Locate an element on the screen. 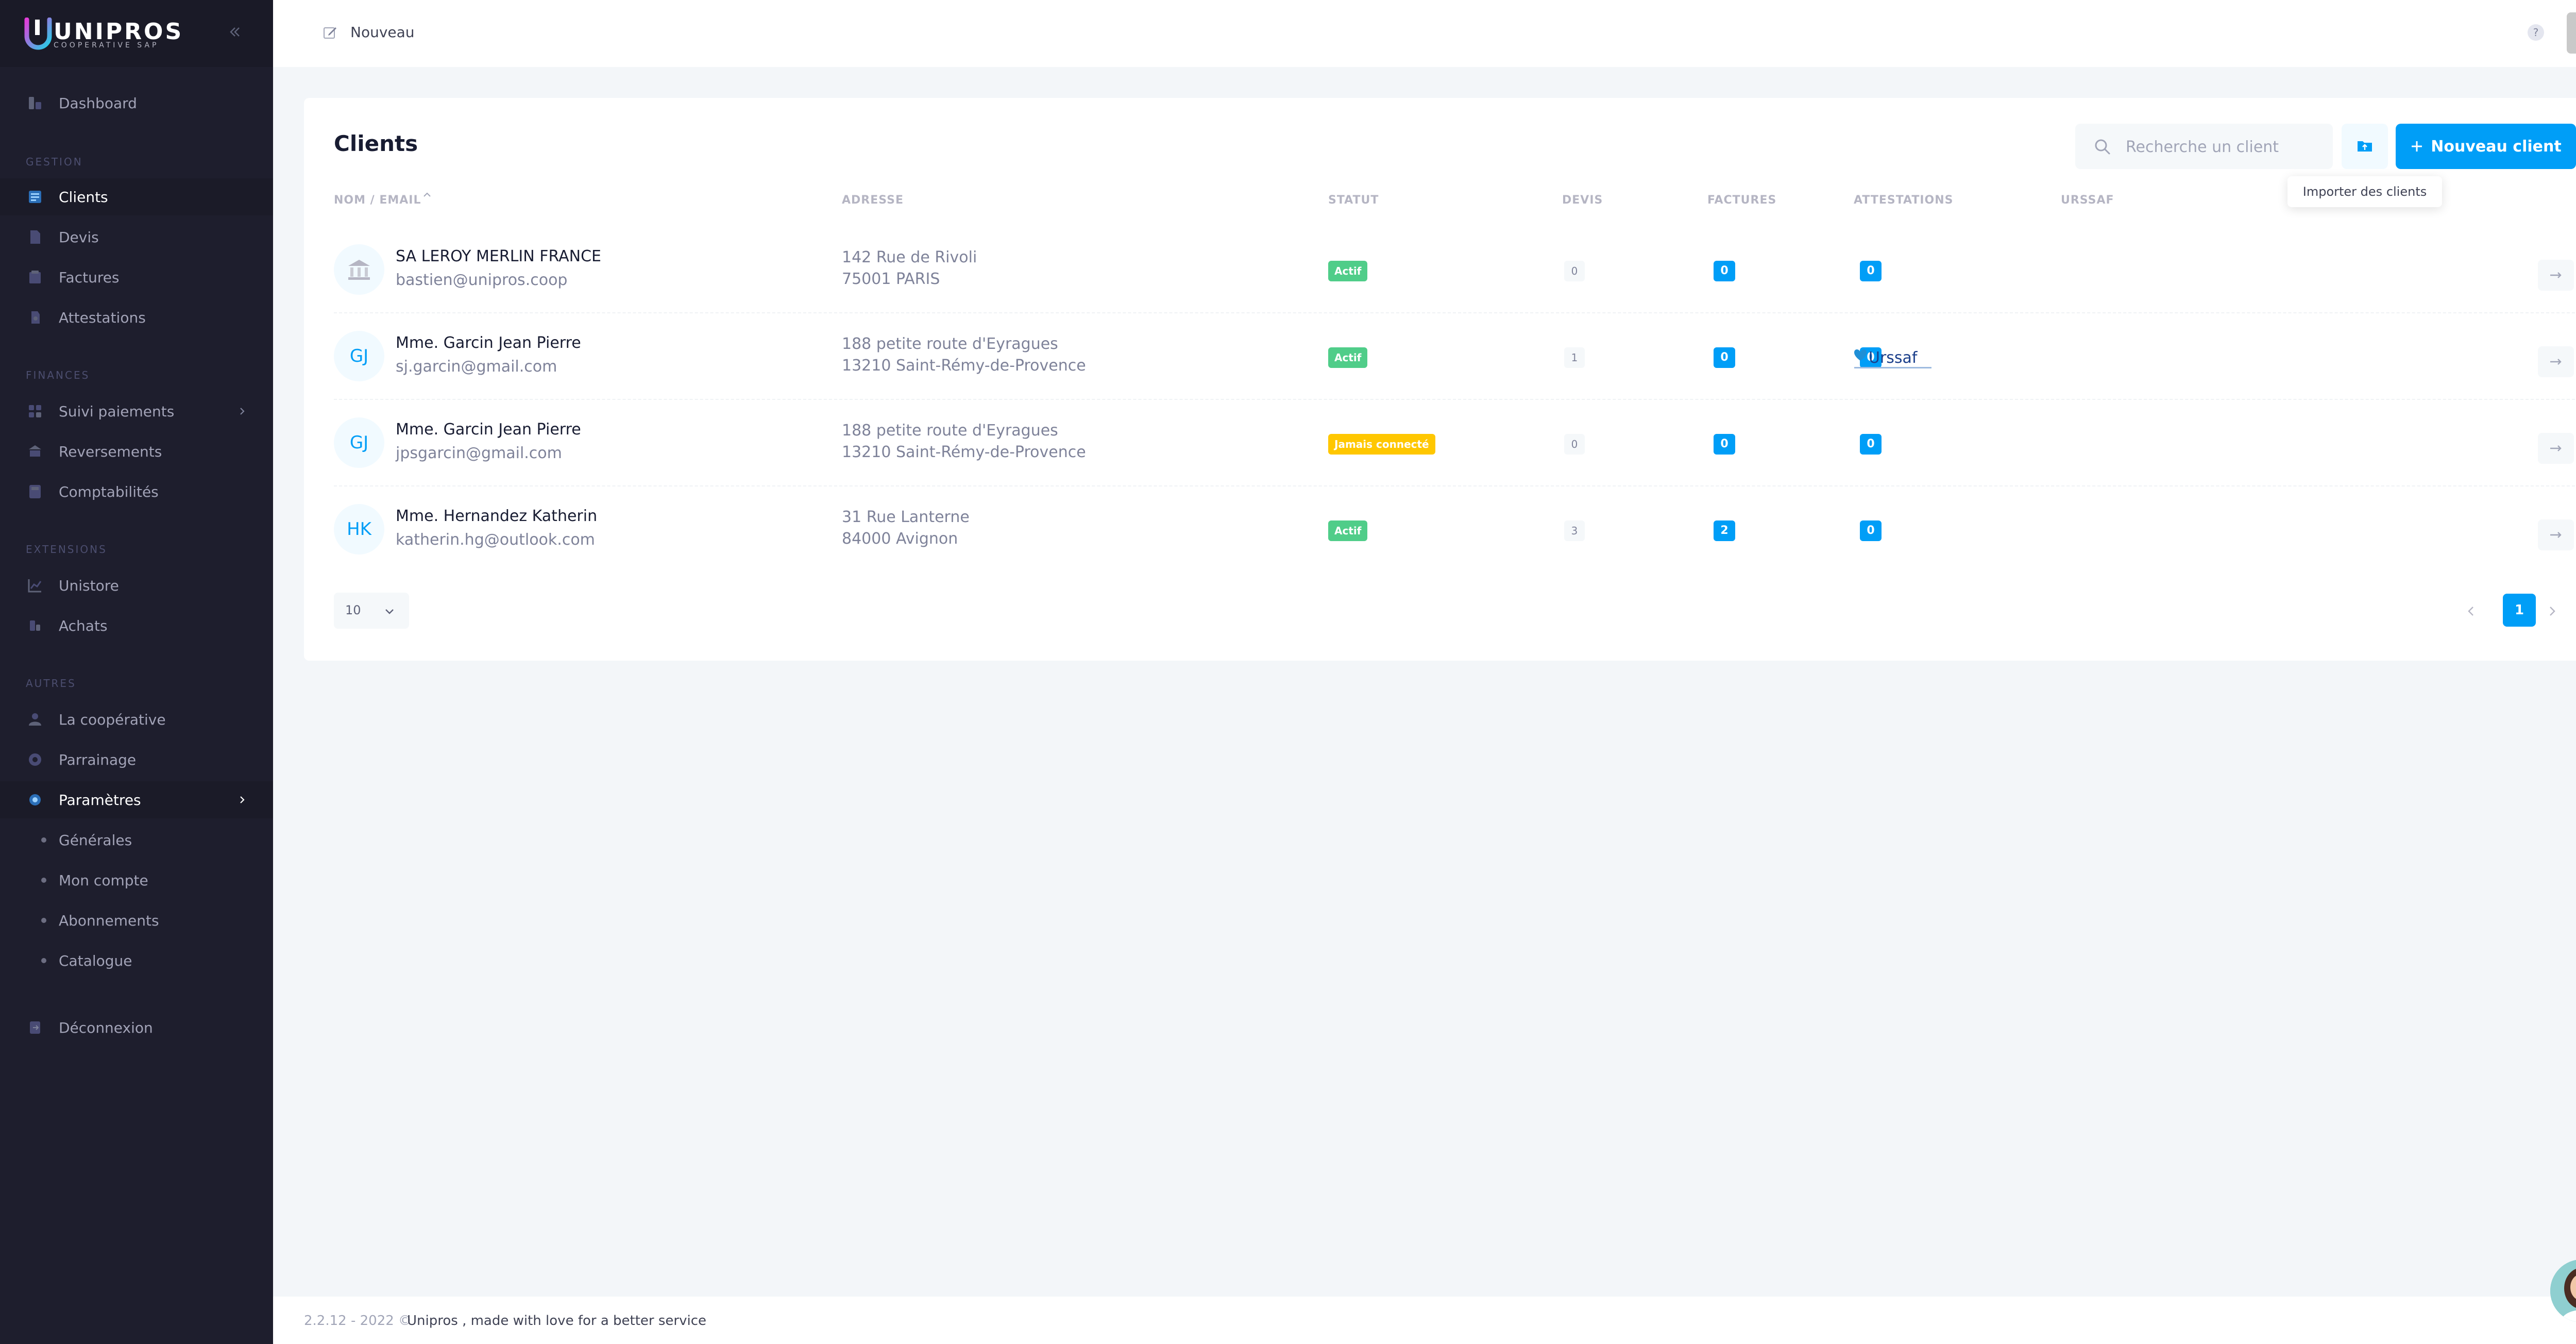 The height and width of the screenshot is (1344, 2576). sidebar-item-clients: Clients is located at coordinates (136, 197).